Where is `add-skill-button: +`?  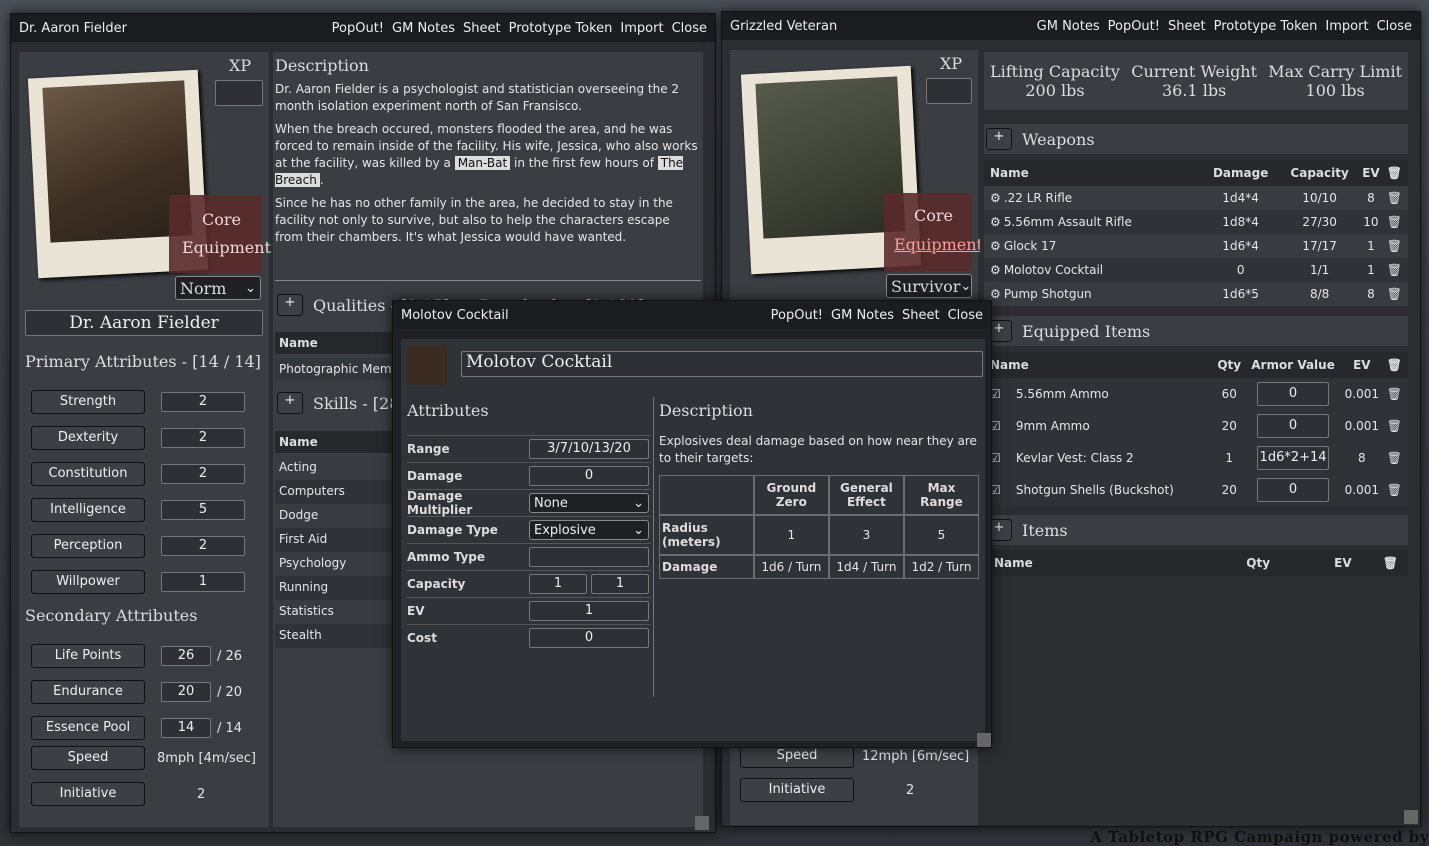
add-skill-button: + is located at coordinates (290, 403).